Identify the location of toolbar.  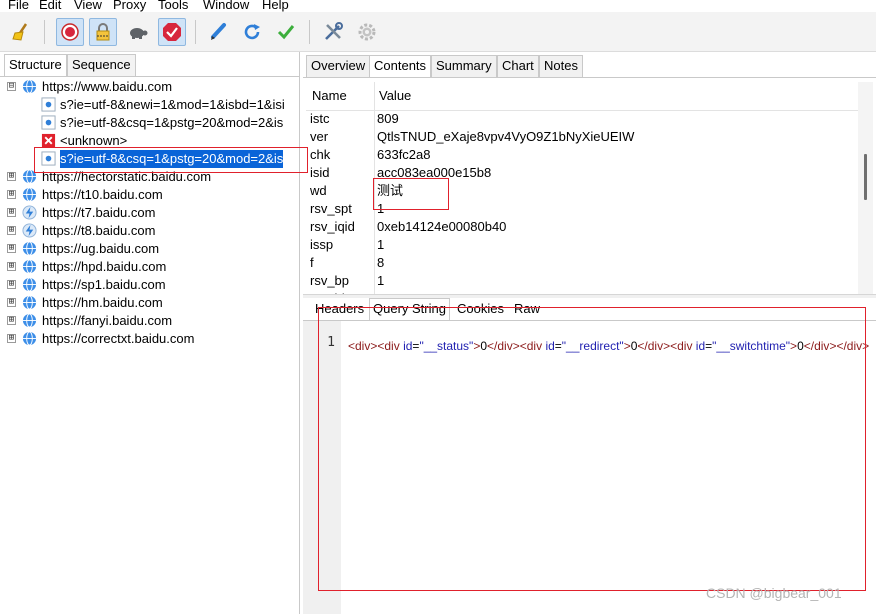
(438, 32).